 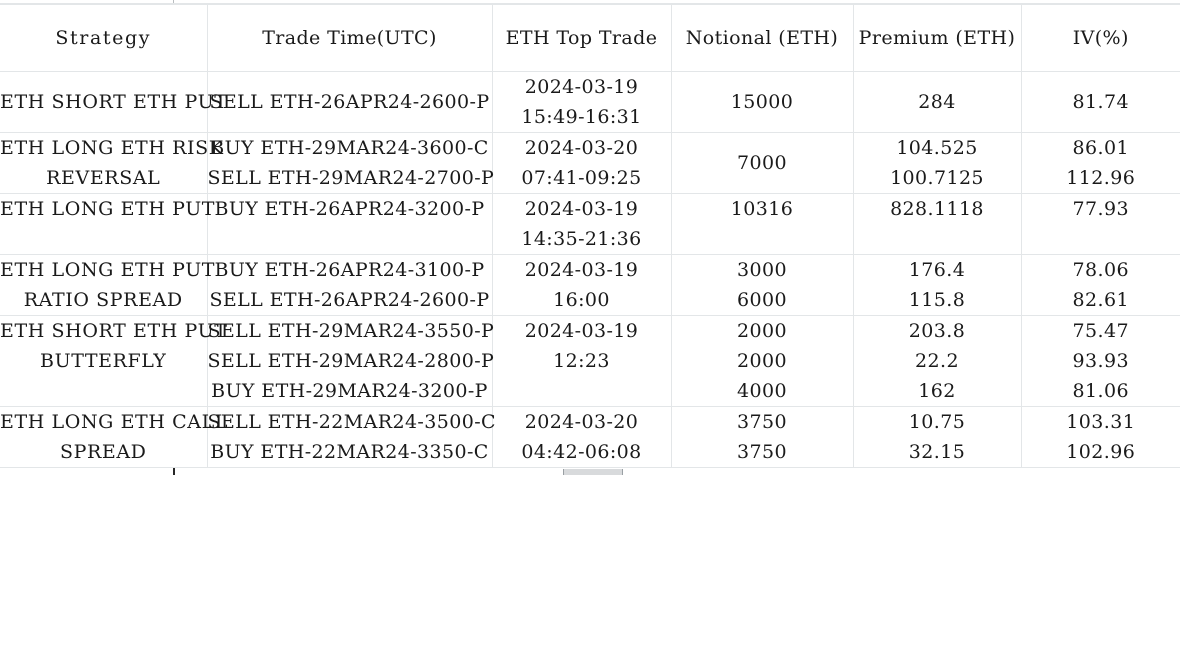 What do you see at coordinates (937, 270) in the screenshot?
I see `cell-line: 176.4` at bounding box center [937, 270].